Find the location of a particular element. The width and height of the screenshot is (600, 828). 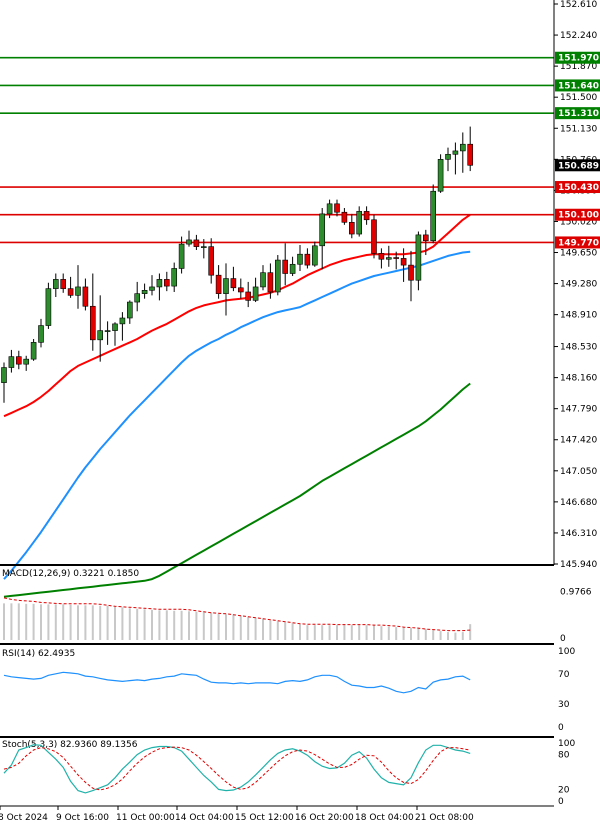

price-tick-label: 151.130 is located at coordinates (578, 129).